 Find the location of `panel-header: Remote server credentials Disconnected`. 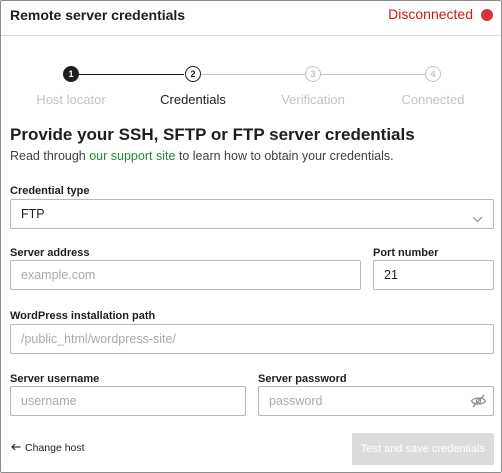

panel-header: Remote server credentials Disconnected is located at coordinates (251, 18).